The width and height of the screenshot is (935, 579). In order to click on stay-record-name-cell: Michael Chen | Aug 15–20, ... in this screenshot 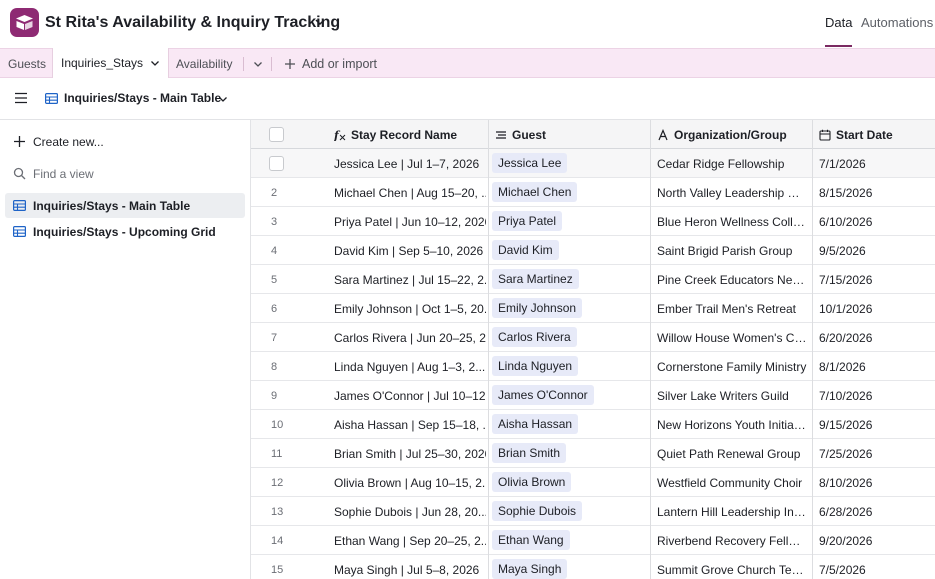, I will do `click(410, 193)`.